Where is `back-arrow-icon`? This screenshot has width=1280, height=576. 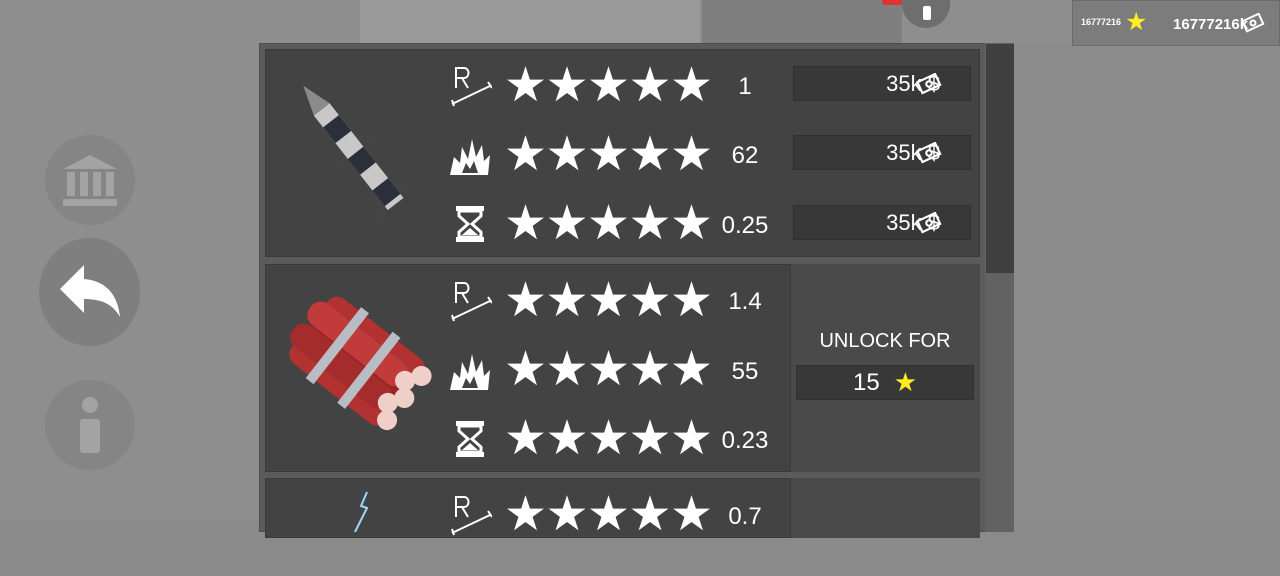 back-arrow-icon is located at coordinates (89, 291).